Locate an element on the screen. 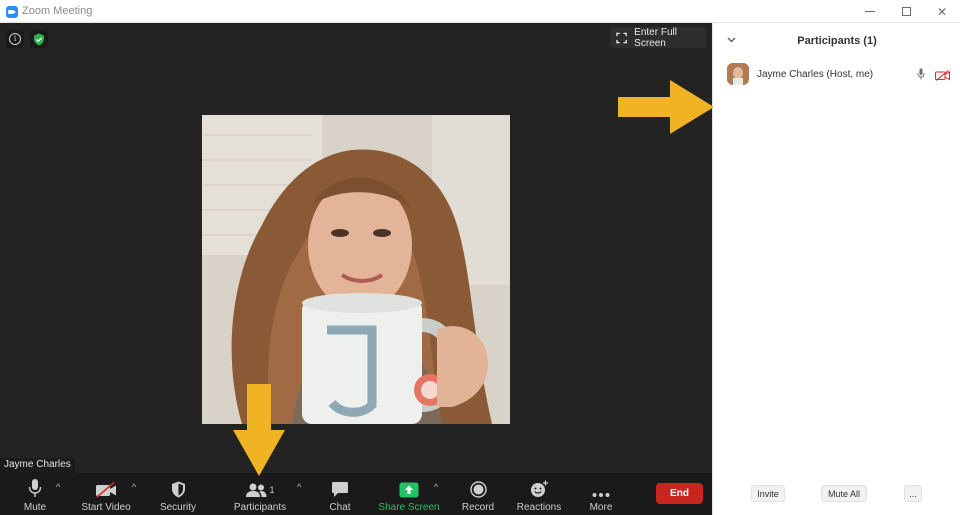 This screenshot has height=515, width=960. annotation-arrow-down-icon is located at coordinates (259, 430).